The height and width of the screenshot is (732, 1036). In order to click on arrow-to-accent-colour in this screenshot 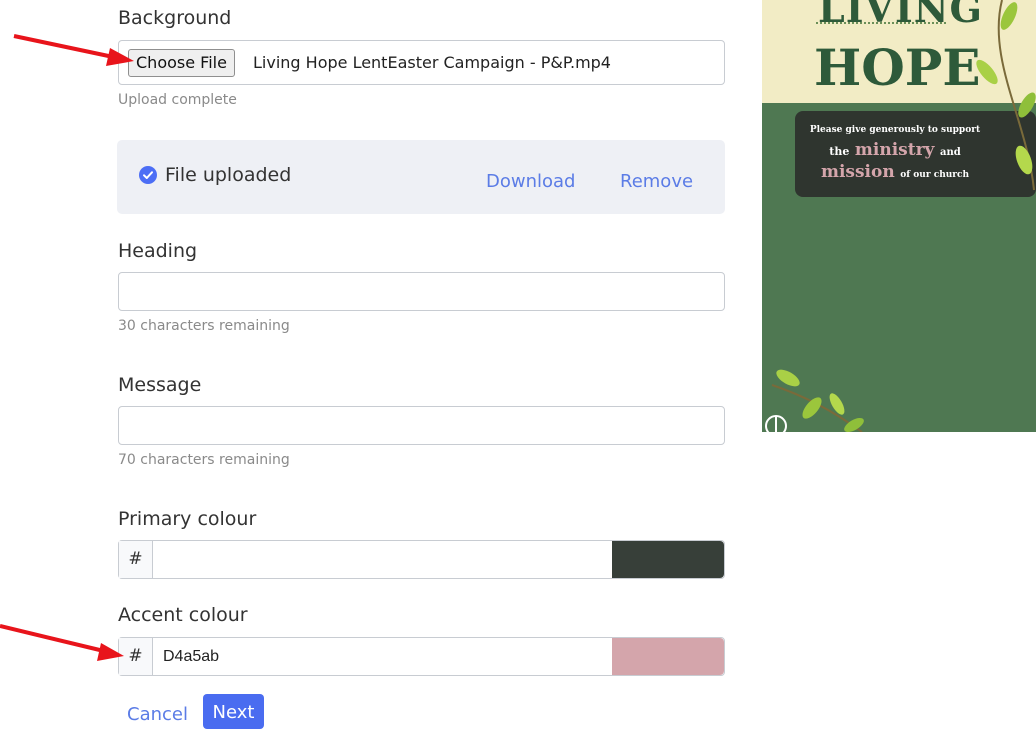, I will do `click(54, 639)`.